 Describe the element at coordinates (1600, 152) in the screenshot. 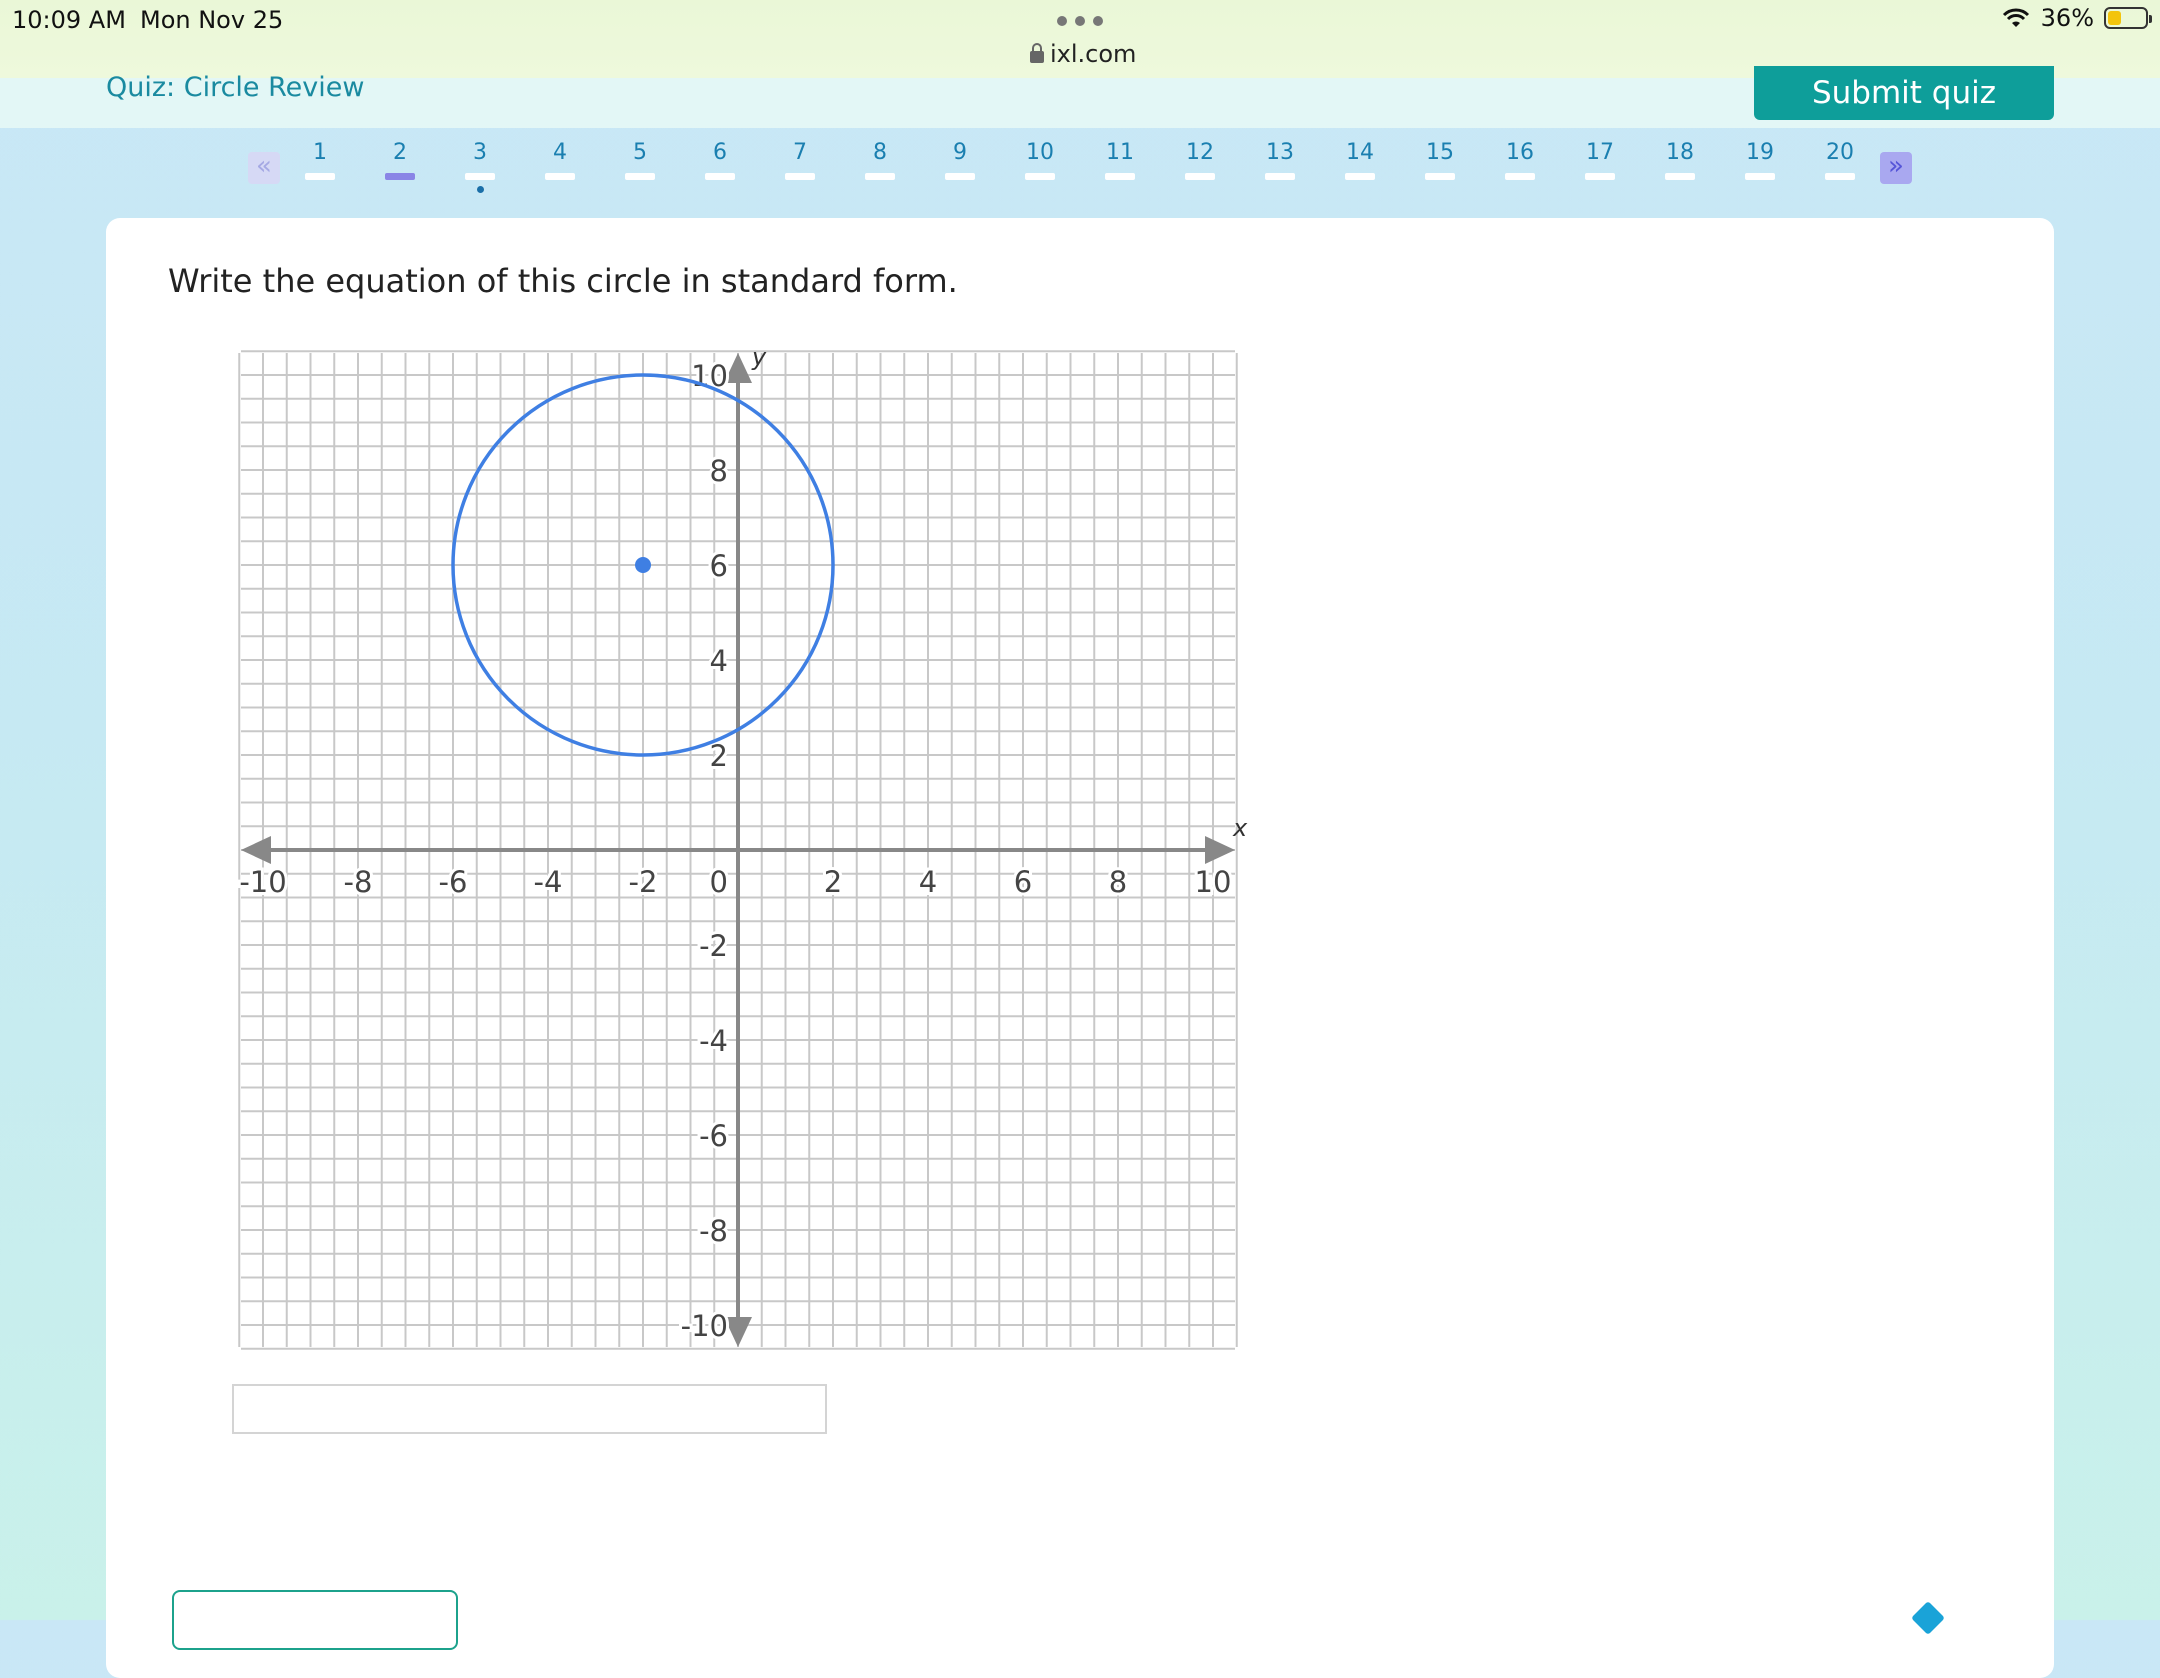

I see `question-number: 17` at that location.